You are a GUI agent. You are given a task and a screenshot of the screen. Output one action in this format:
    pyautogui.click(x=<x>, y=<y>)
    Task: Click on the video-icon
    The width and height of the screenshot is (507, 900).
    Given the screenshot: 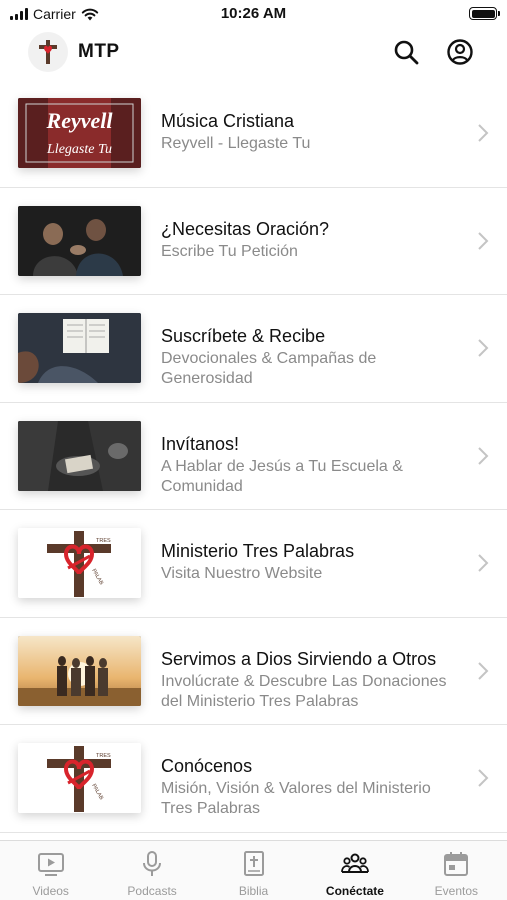 What is the action you would take?
    pyautogui.click(x=50, y=864)
    